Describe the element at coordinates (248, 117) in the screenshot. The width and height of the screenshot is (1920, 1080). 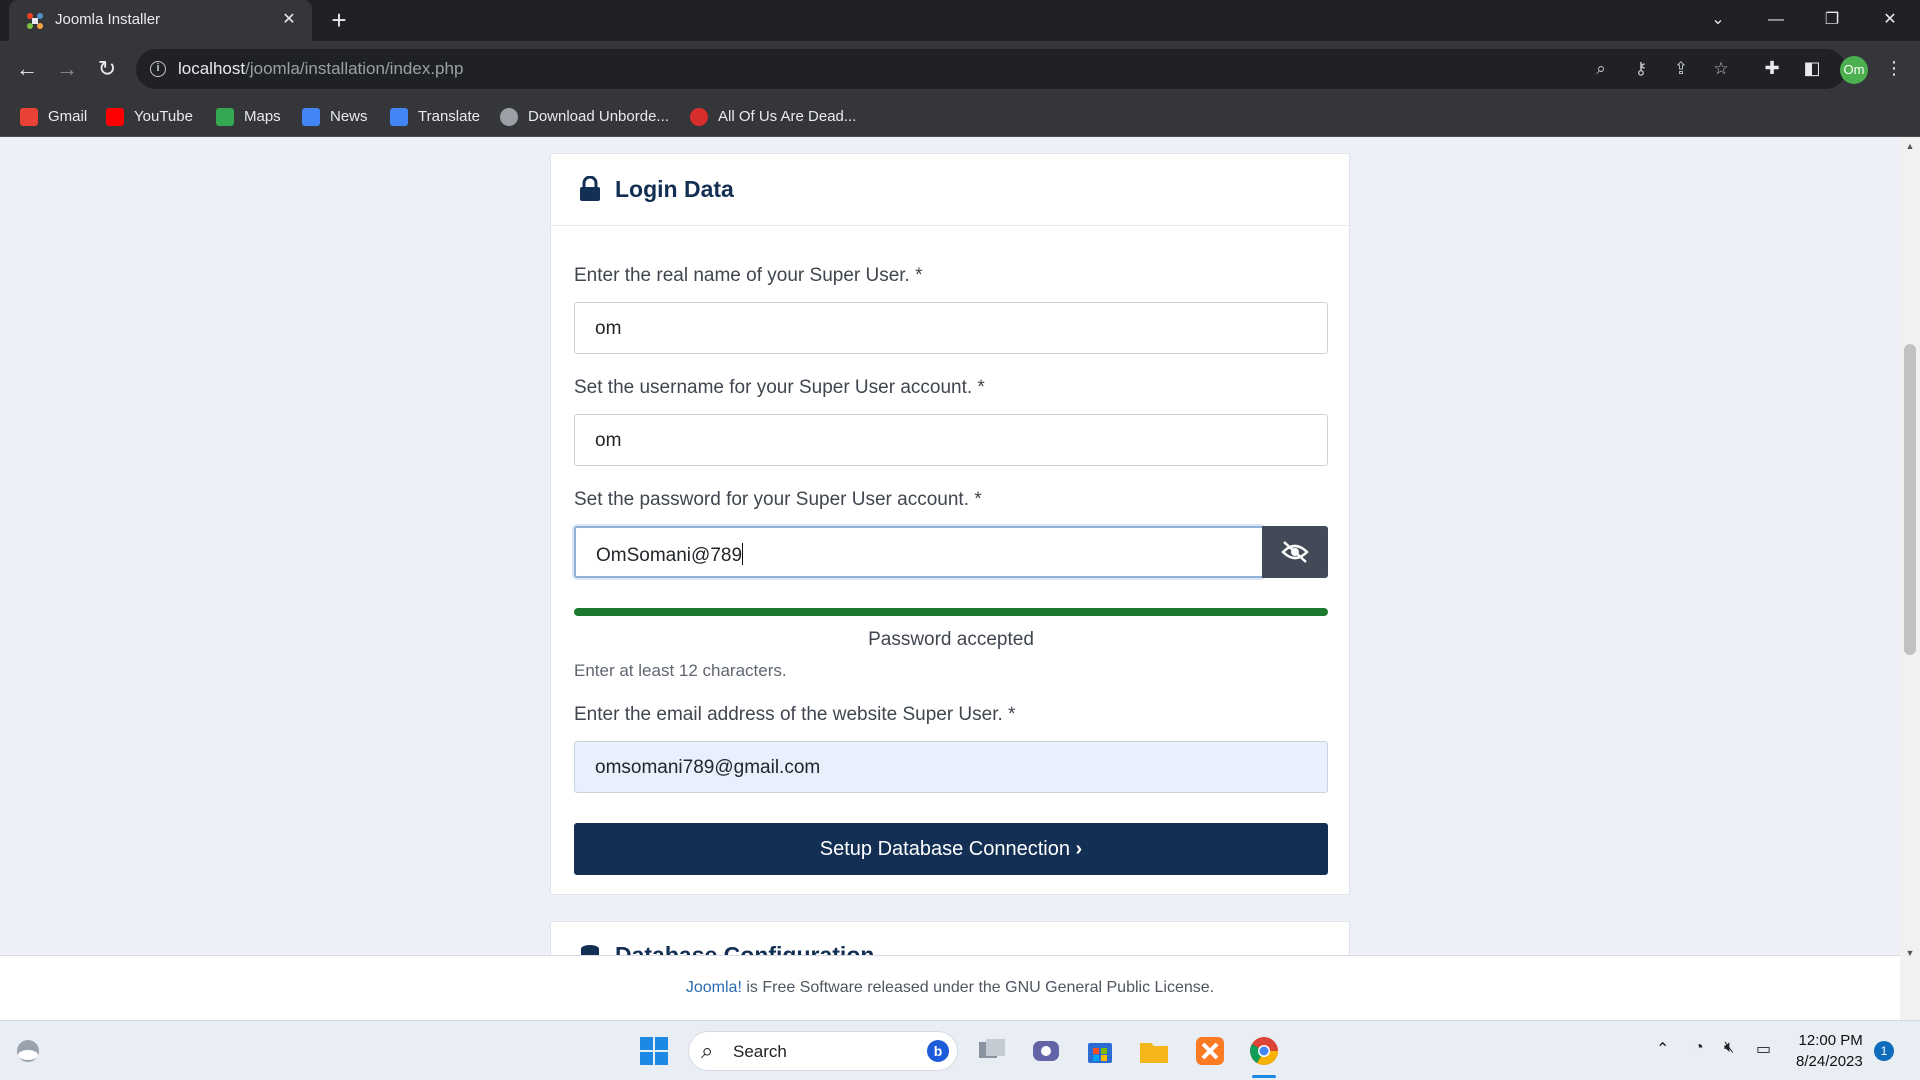
I see `bookmark-maps: Maps` at that location.